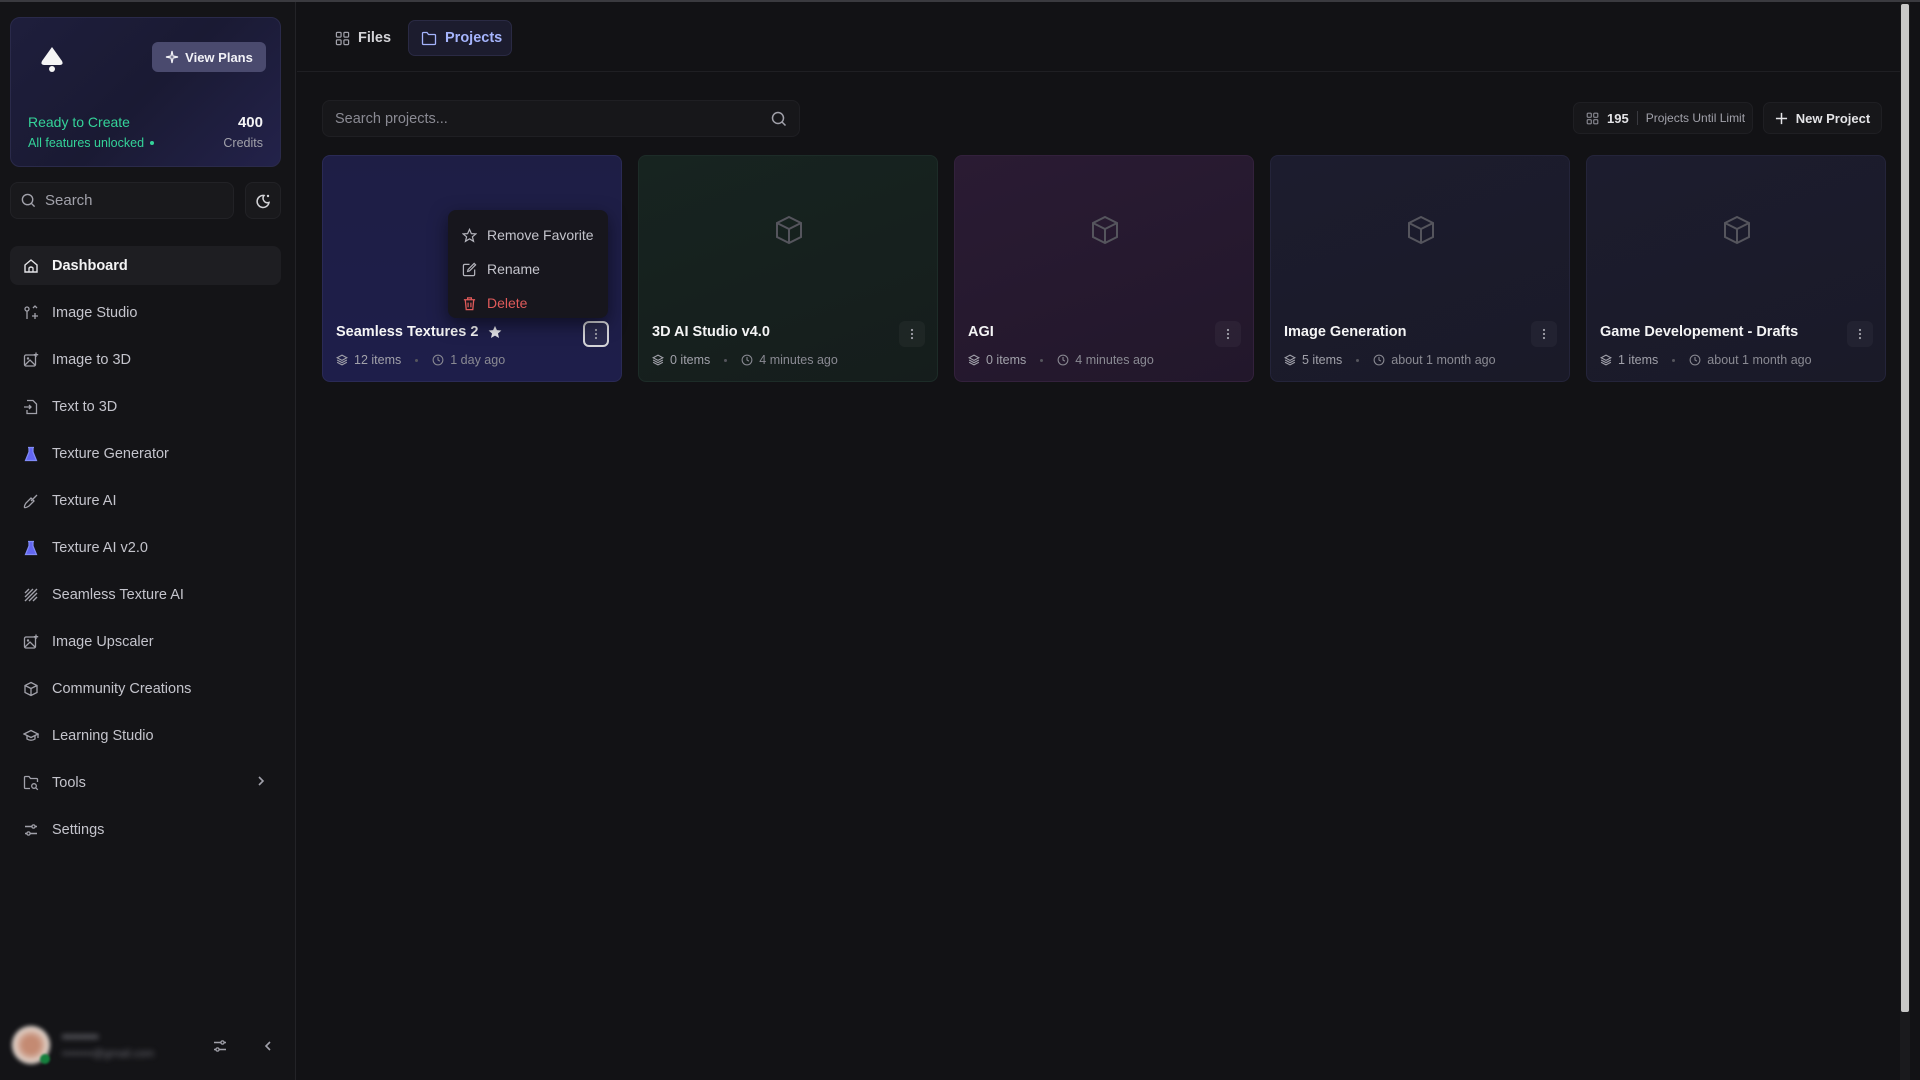  I want to click on user-profile: •••••••• ••••••••@gmail.com, so click(147, 1046).